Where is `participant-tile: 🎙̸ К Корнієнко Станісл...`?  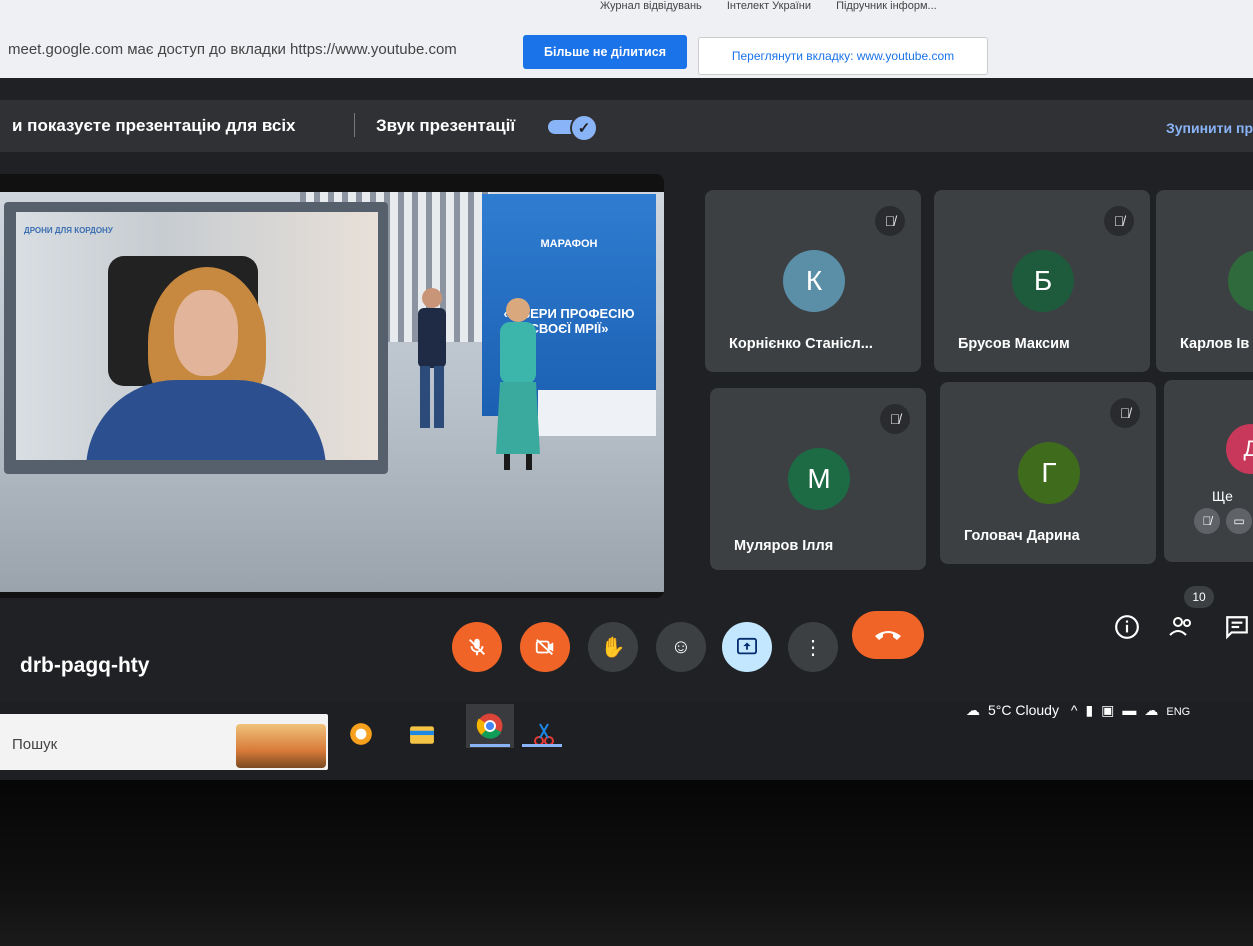
participant-tile: 🎙̸ К Корнієнко Станісл... is located at coordinates (813, 281).